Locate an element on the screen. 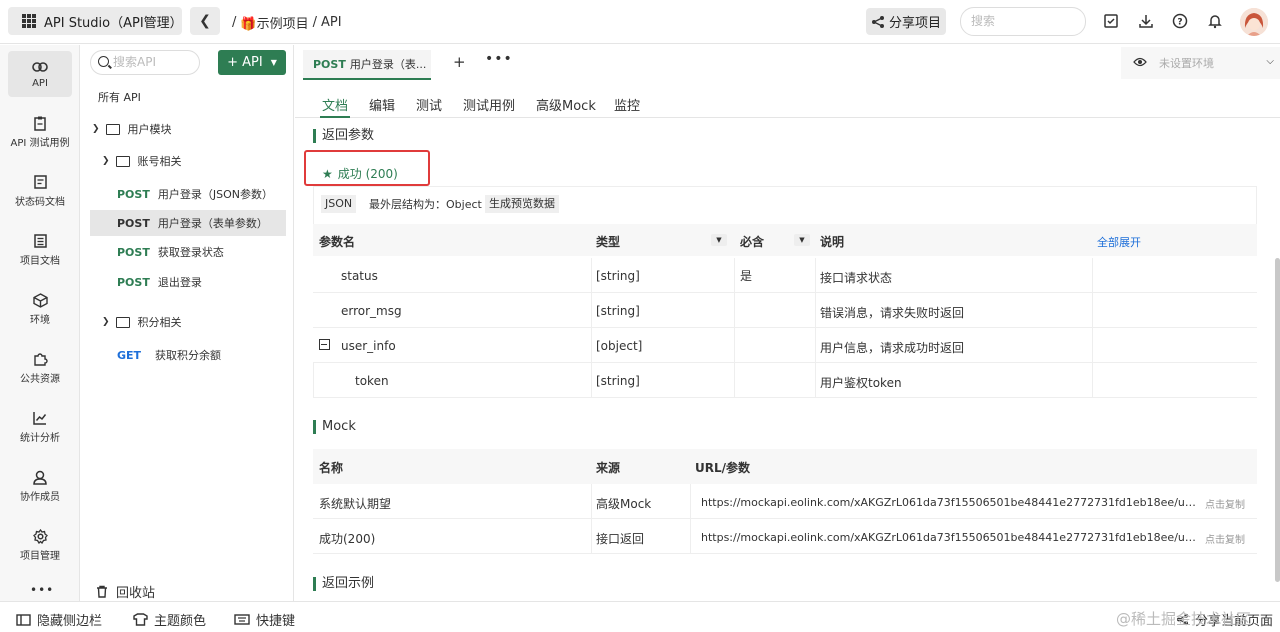 The image size is (1280, 632). bell-icon is located at coordinates (1215, 21).